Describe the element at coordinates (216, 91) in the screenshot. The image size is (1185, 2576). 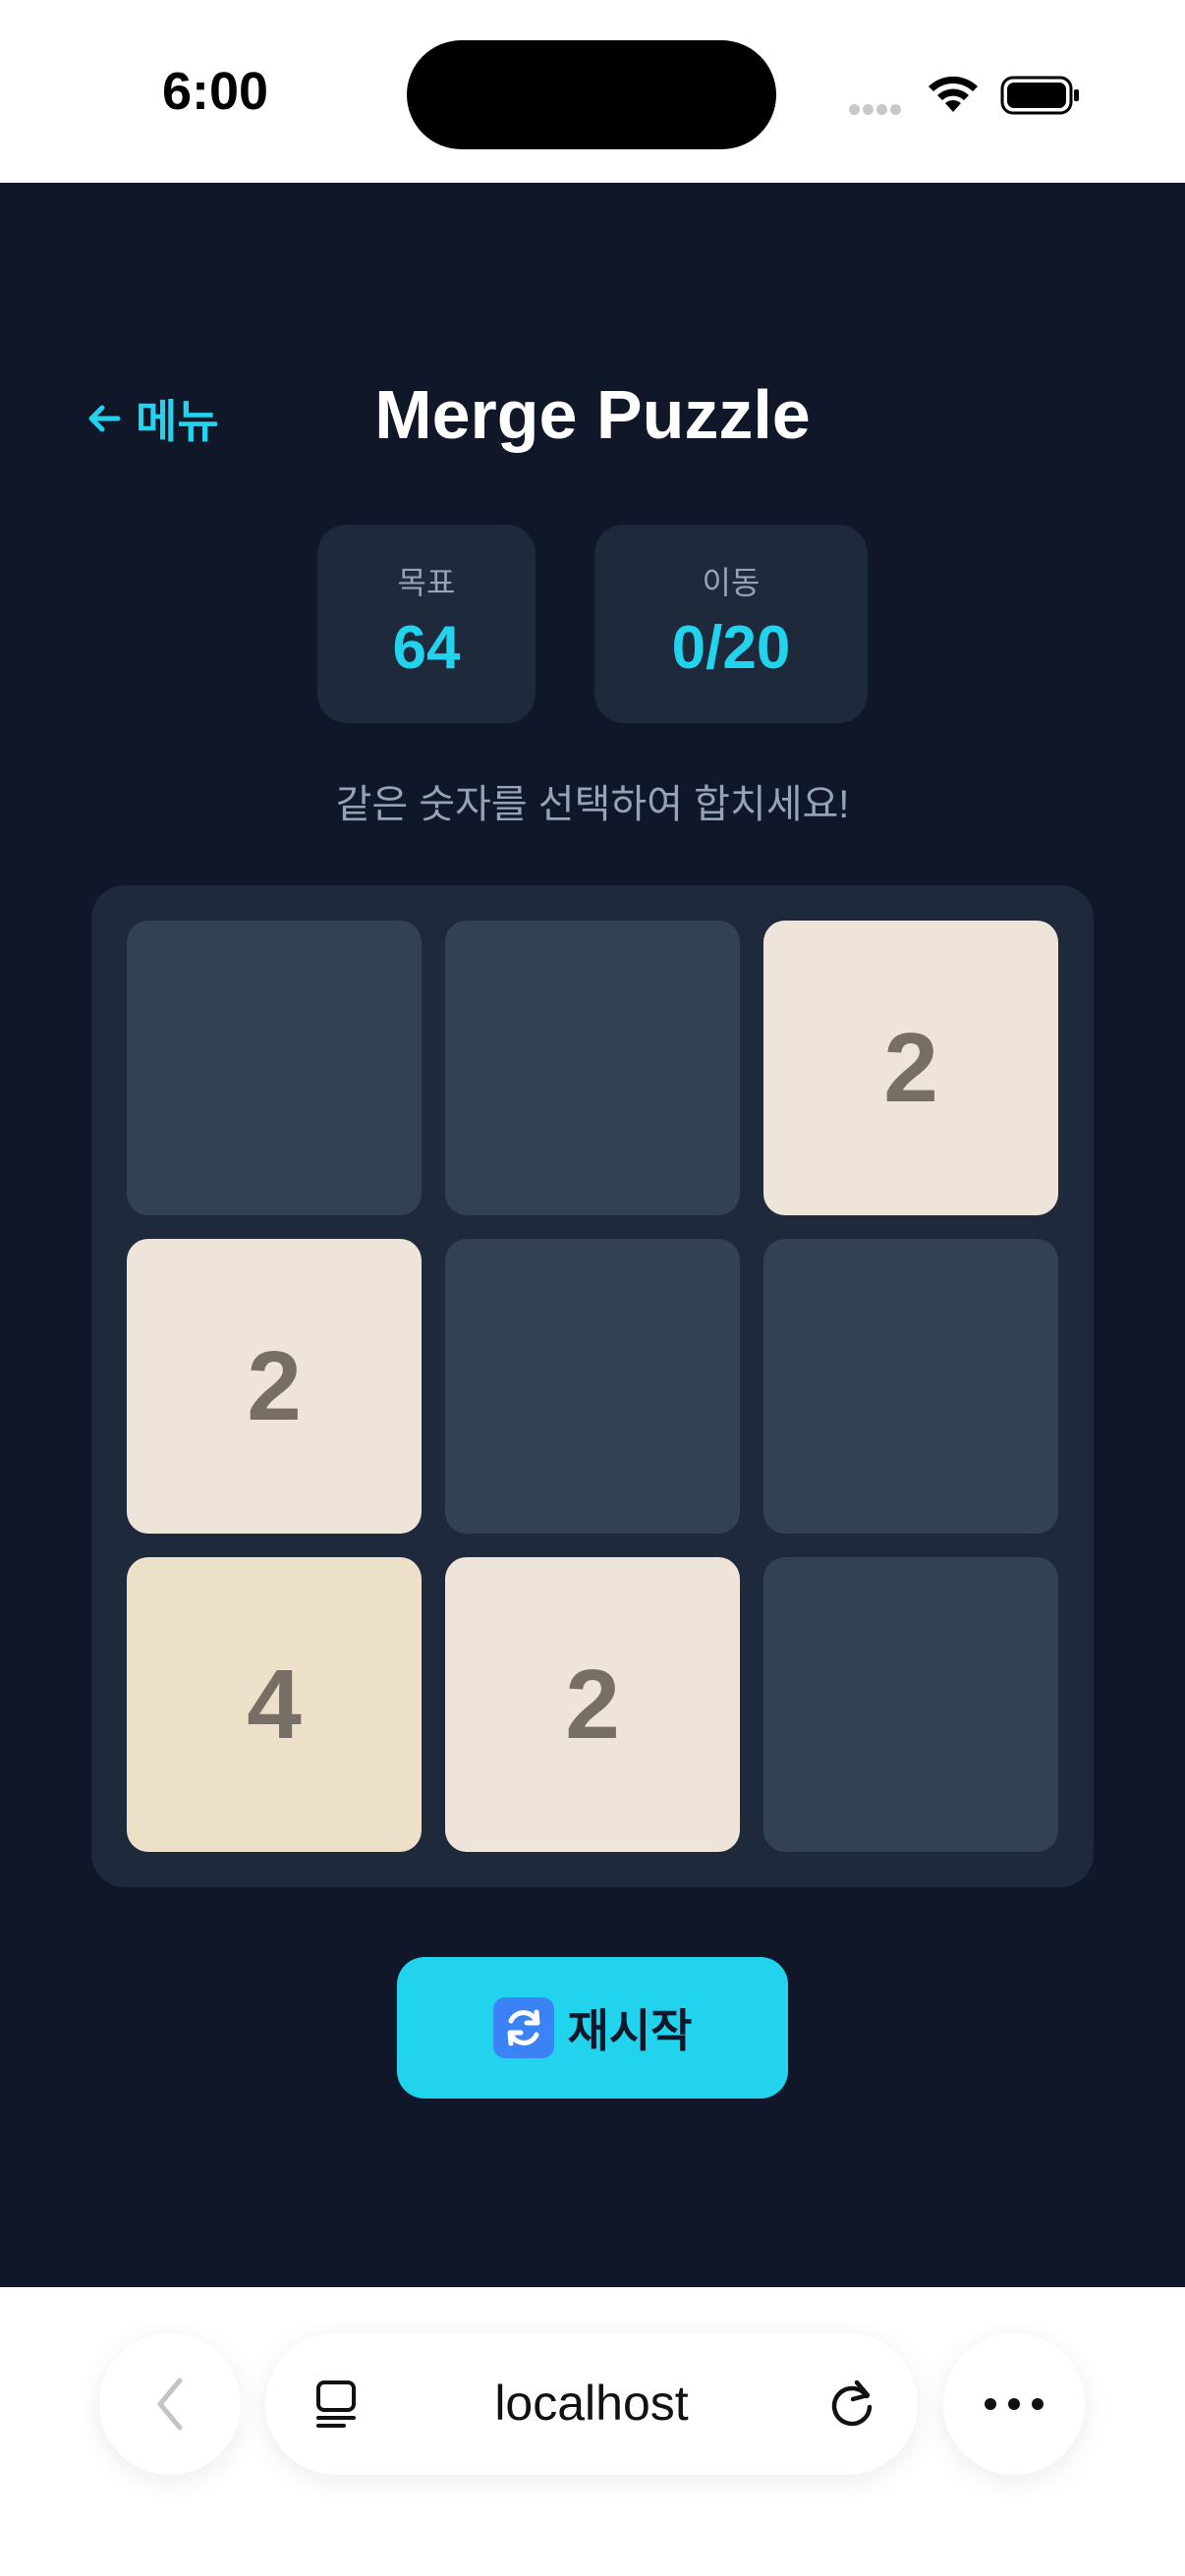
I see `status-time: 6:00` at that location.